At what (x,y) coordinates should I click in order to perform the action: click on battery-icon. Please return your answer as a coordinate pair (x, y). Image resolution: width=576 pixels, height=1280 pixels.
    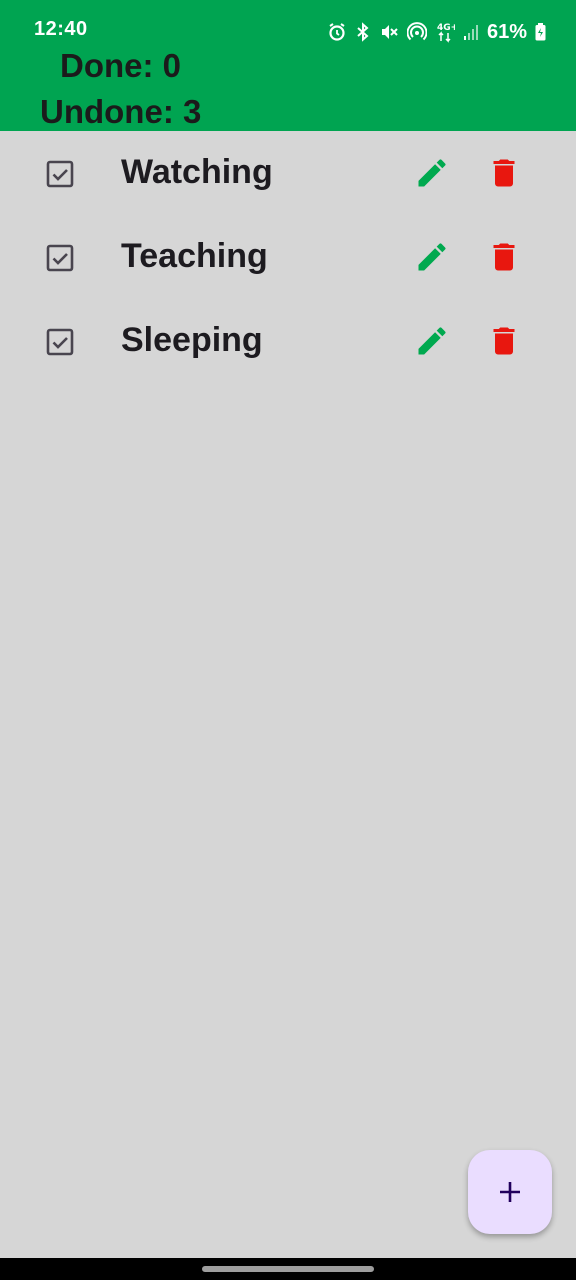
    Looking at the image, I should click on (540, 32).